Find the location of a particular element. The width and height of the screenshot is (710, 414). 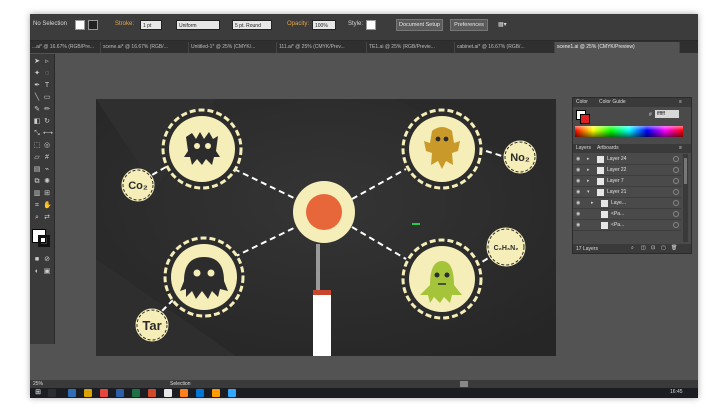

symbol-sprayer-icon: ✺ is located at coordinates (47, 182).